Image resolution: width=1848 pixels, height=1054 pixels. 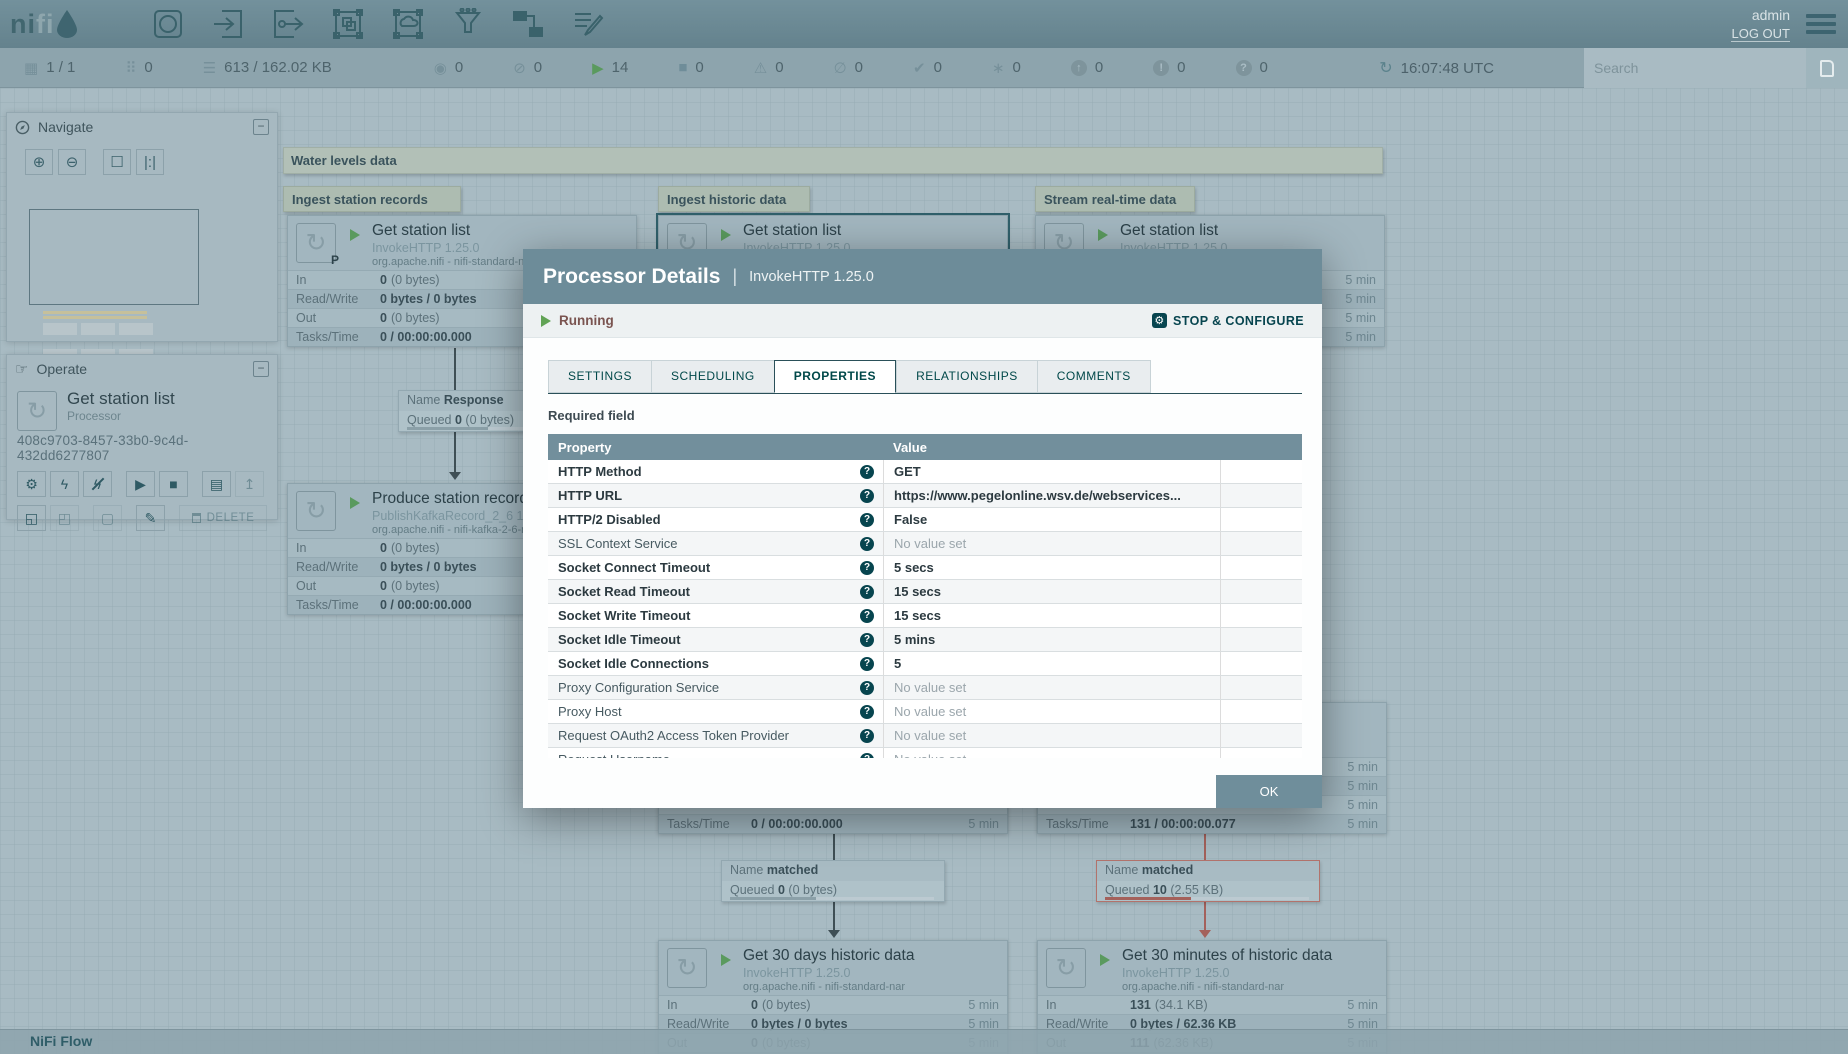 What do you see at coordinates (317, 245) in the screenshot?
I see `processor-icon: ↻ P` at bounding box center [317, 245].